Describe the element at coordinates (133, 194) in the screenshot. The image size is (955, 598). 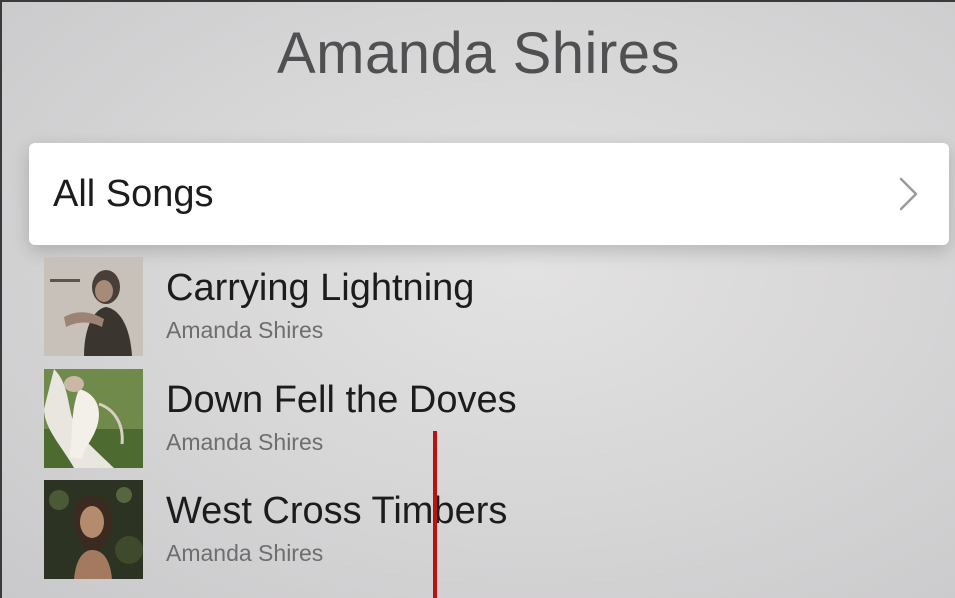
I see `all-songs-label: All Songs` at that location.